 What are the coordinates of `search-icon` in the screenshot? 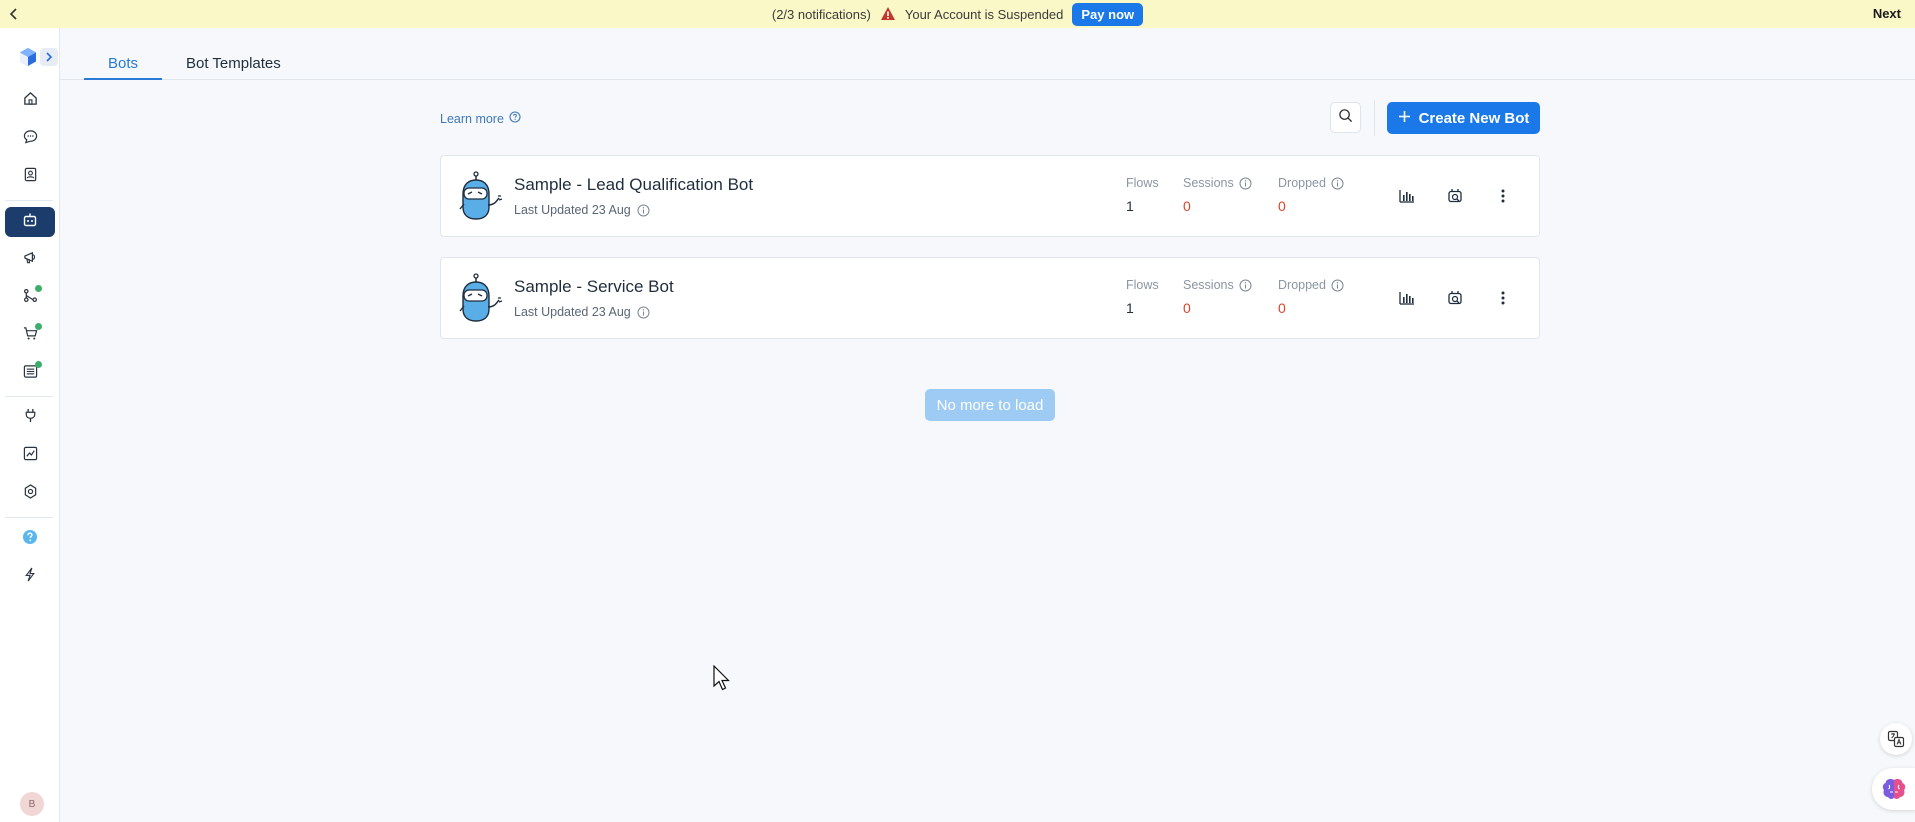 It's located at (1345, 118).